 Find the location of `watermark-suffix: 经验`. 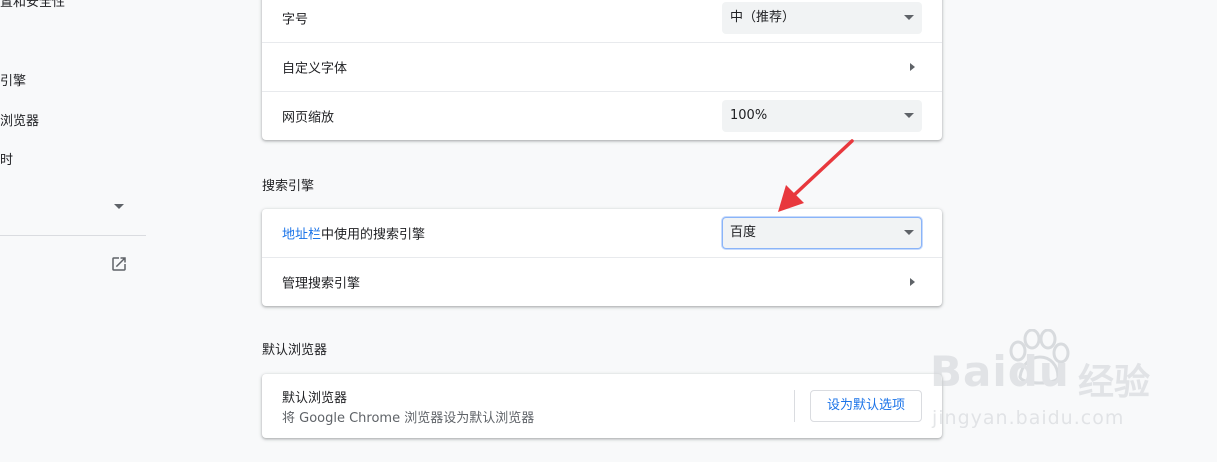

watermark-suffix: 经验 is located at coordinates (1114, 382).